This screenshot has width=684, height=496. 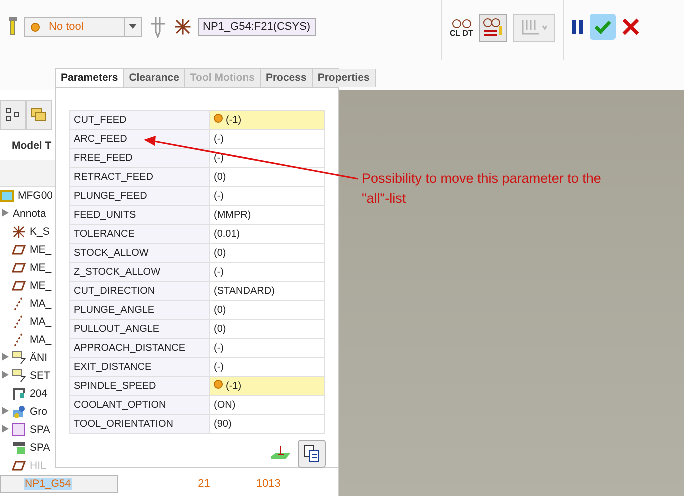 What do you see at coordinates (257, 27) in the screenshot?
I see `csys-field: NP1_G54:F21(CSYS)` at bounding box center [257, 27].